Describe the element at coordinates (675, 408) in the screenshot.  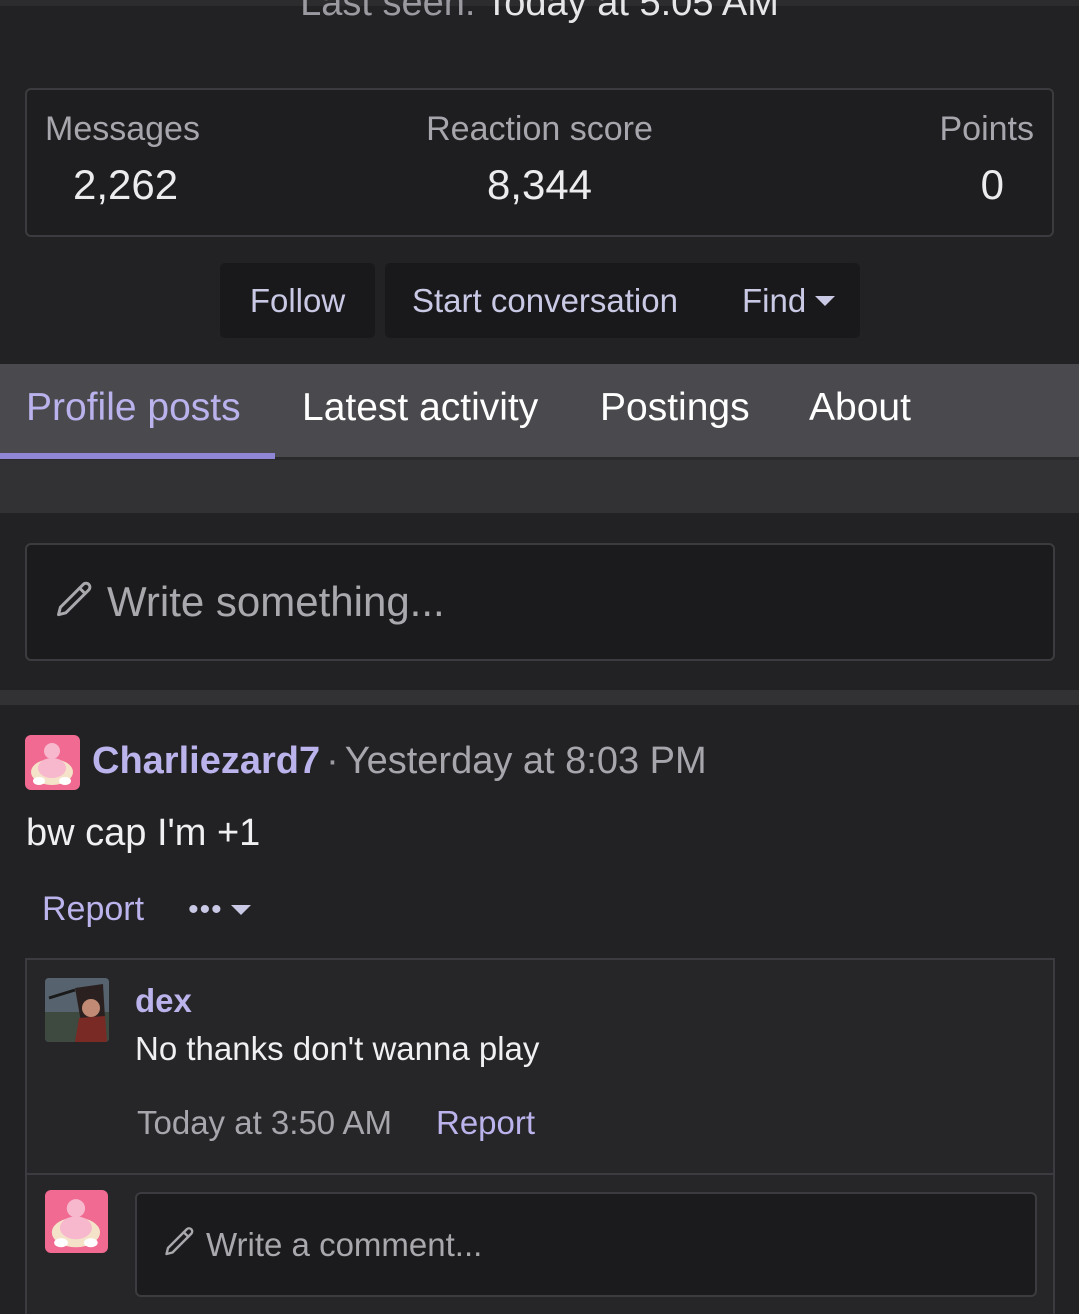
I see `tab-postings: Postings` at that location.